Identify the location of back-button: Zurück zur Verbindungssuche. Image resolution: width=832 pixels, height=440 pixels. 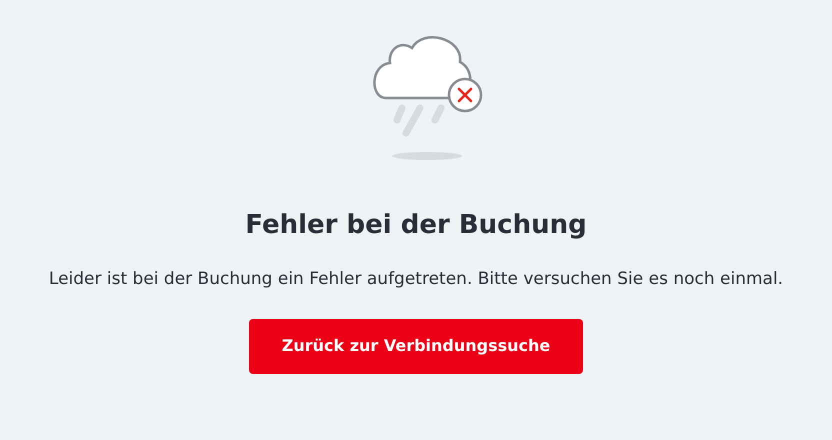
(416, 346).